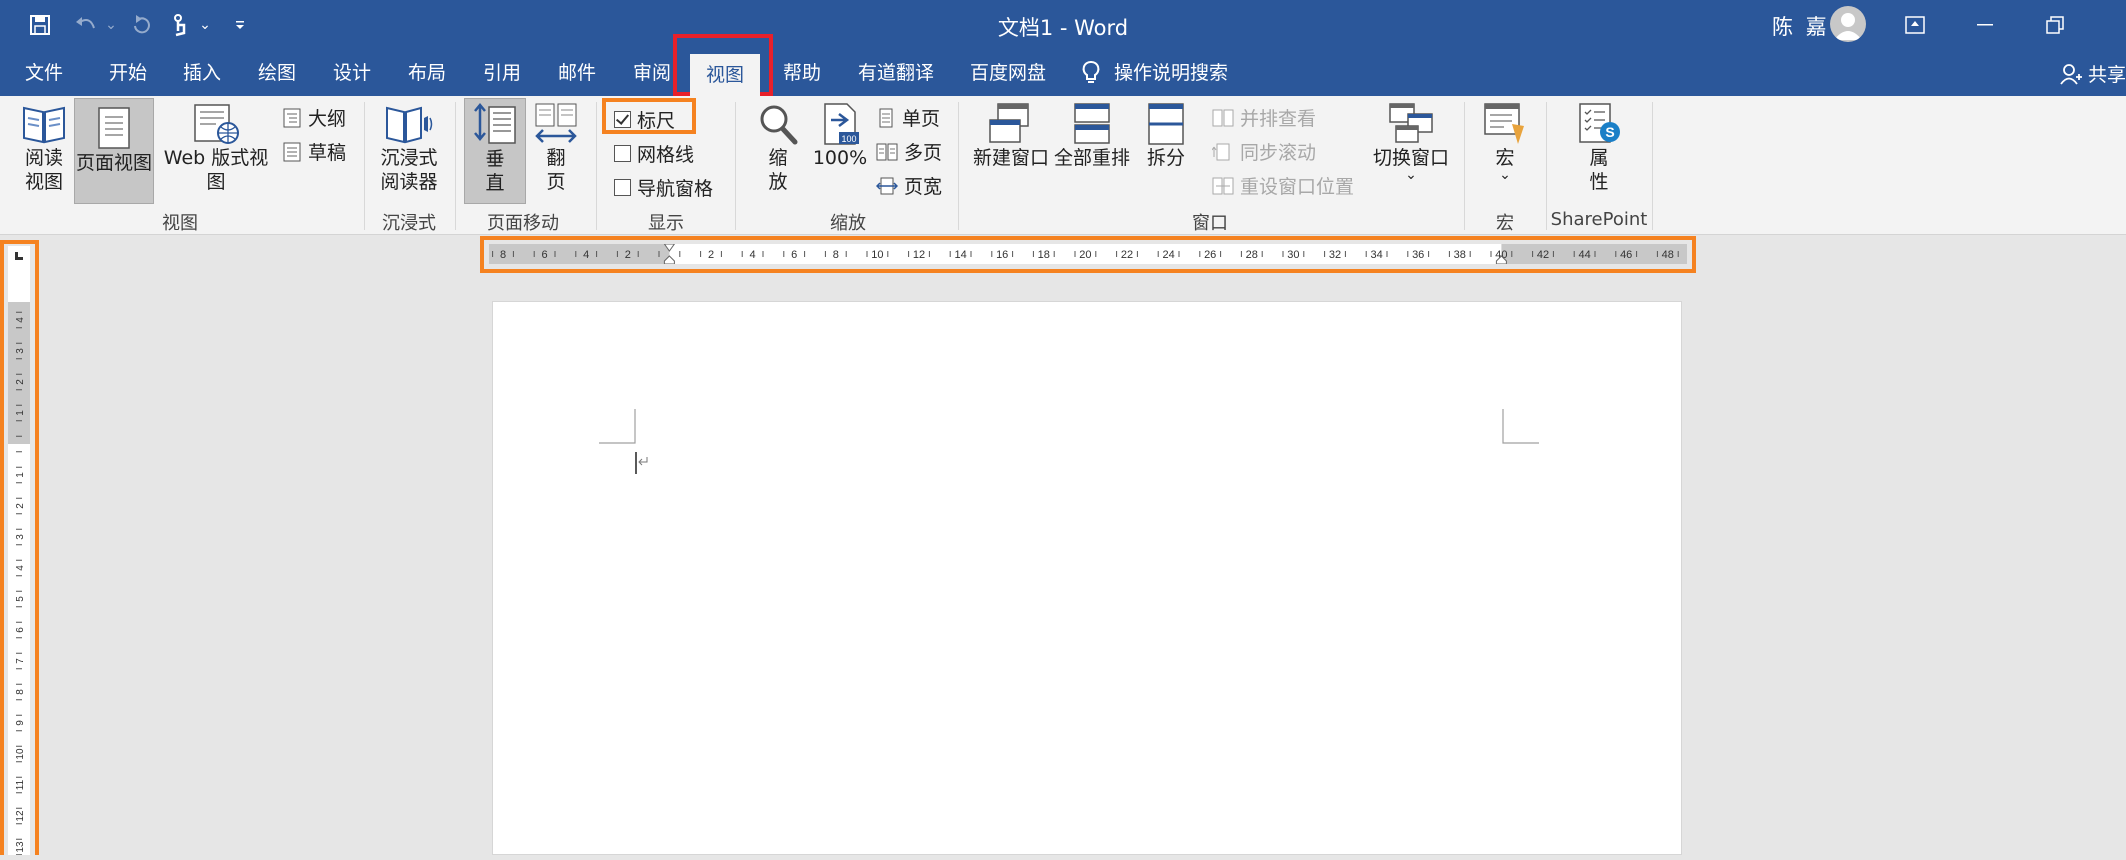 The height and width of the screenshot is (860, 2126). What do you see at coordinates (277, 73) in the screenshot?
I see `tab-draw: 绘图` at bounding box center [277, 73].